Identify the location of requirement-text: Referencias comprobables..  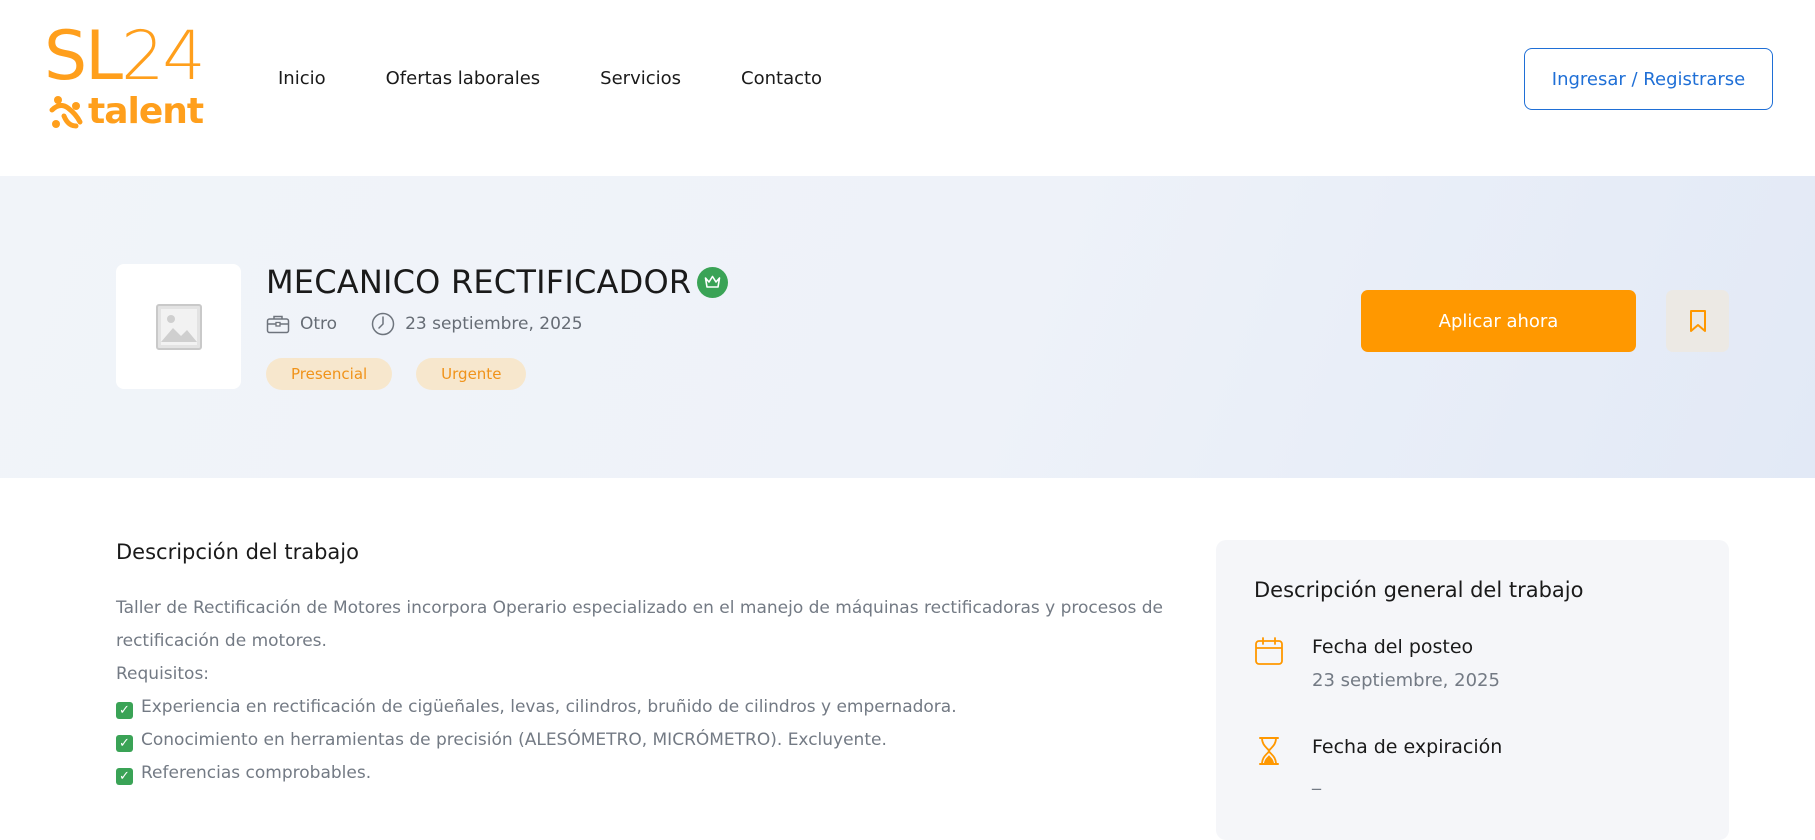
(256, 773).